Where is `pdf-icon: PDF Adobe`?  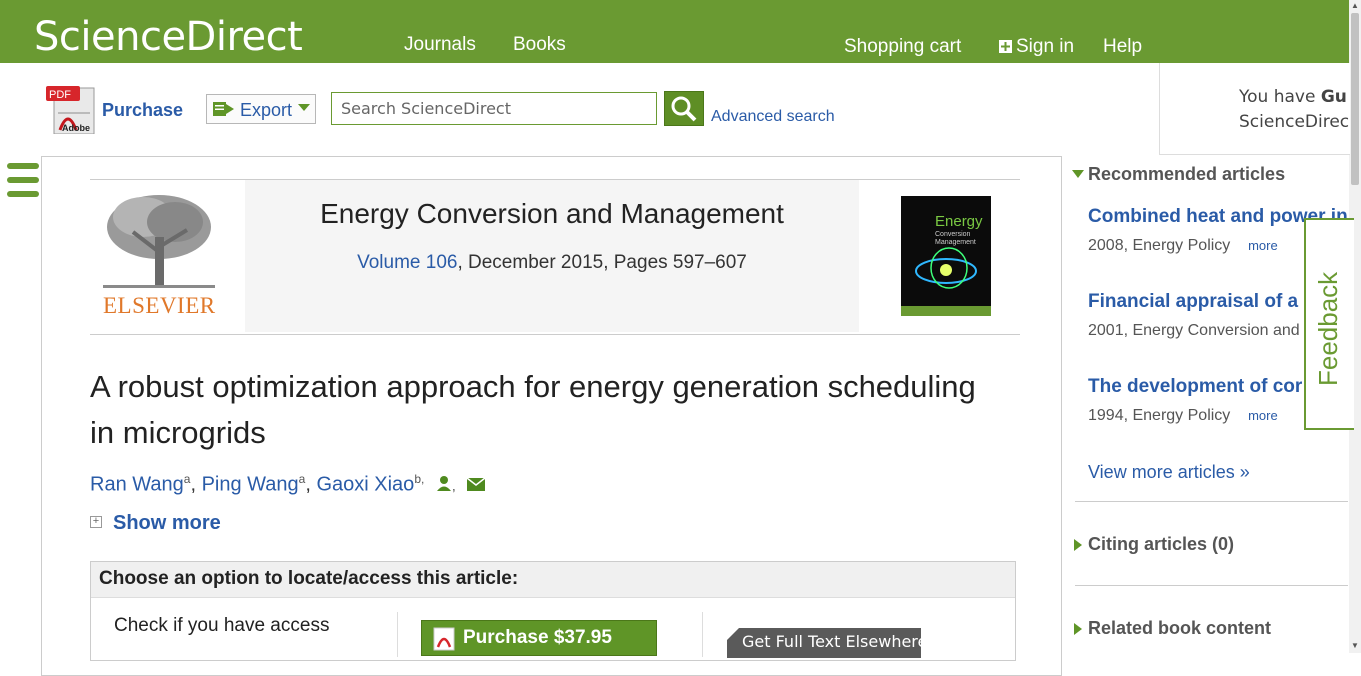
pdf-icon: PDF Adobe is located at coordinates (71, 110).